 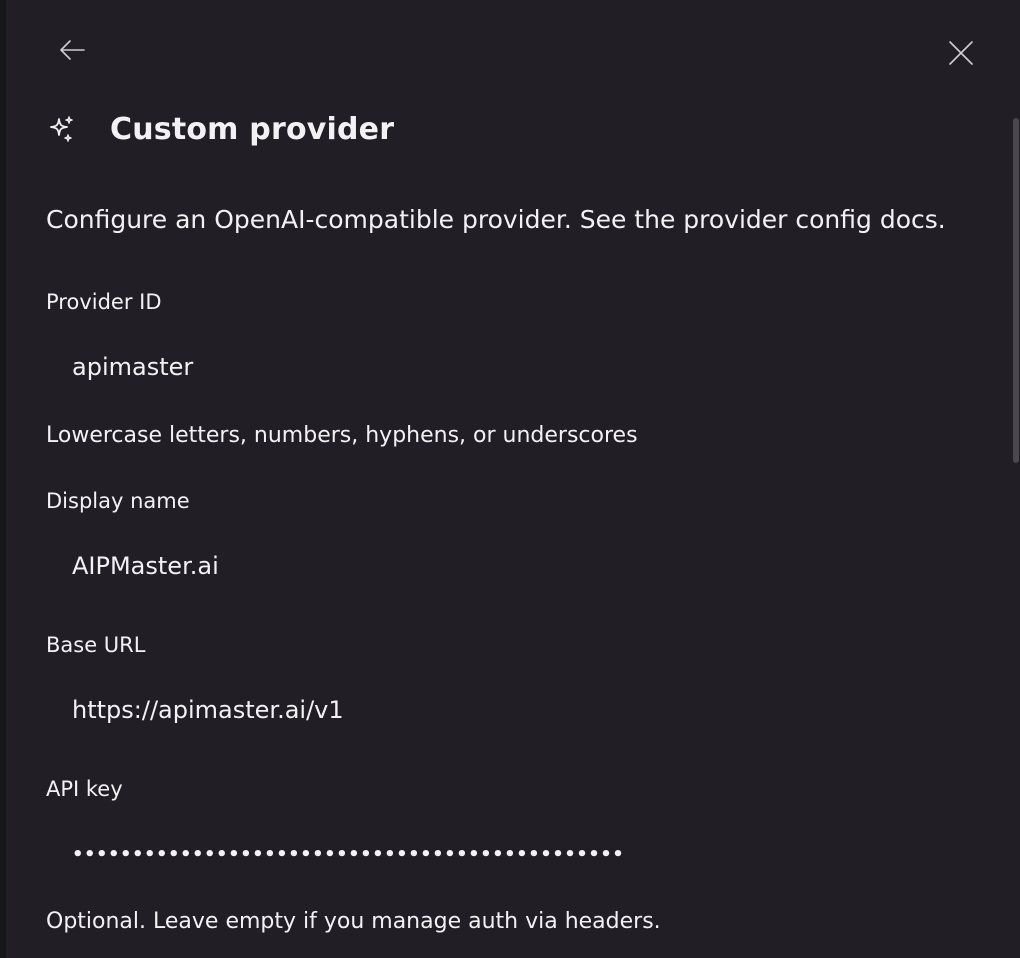 I want to click on close-button, so click(x=961, y=53).